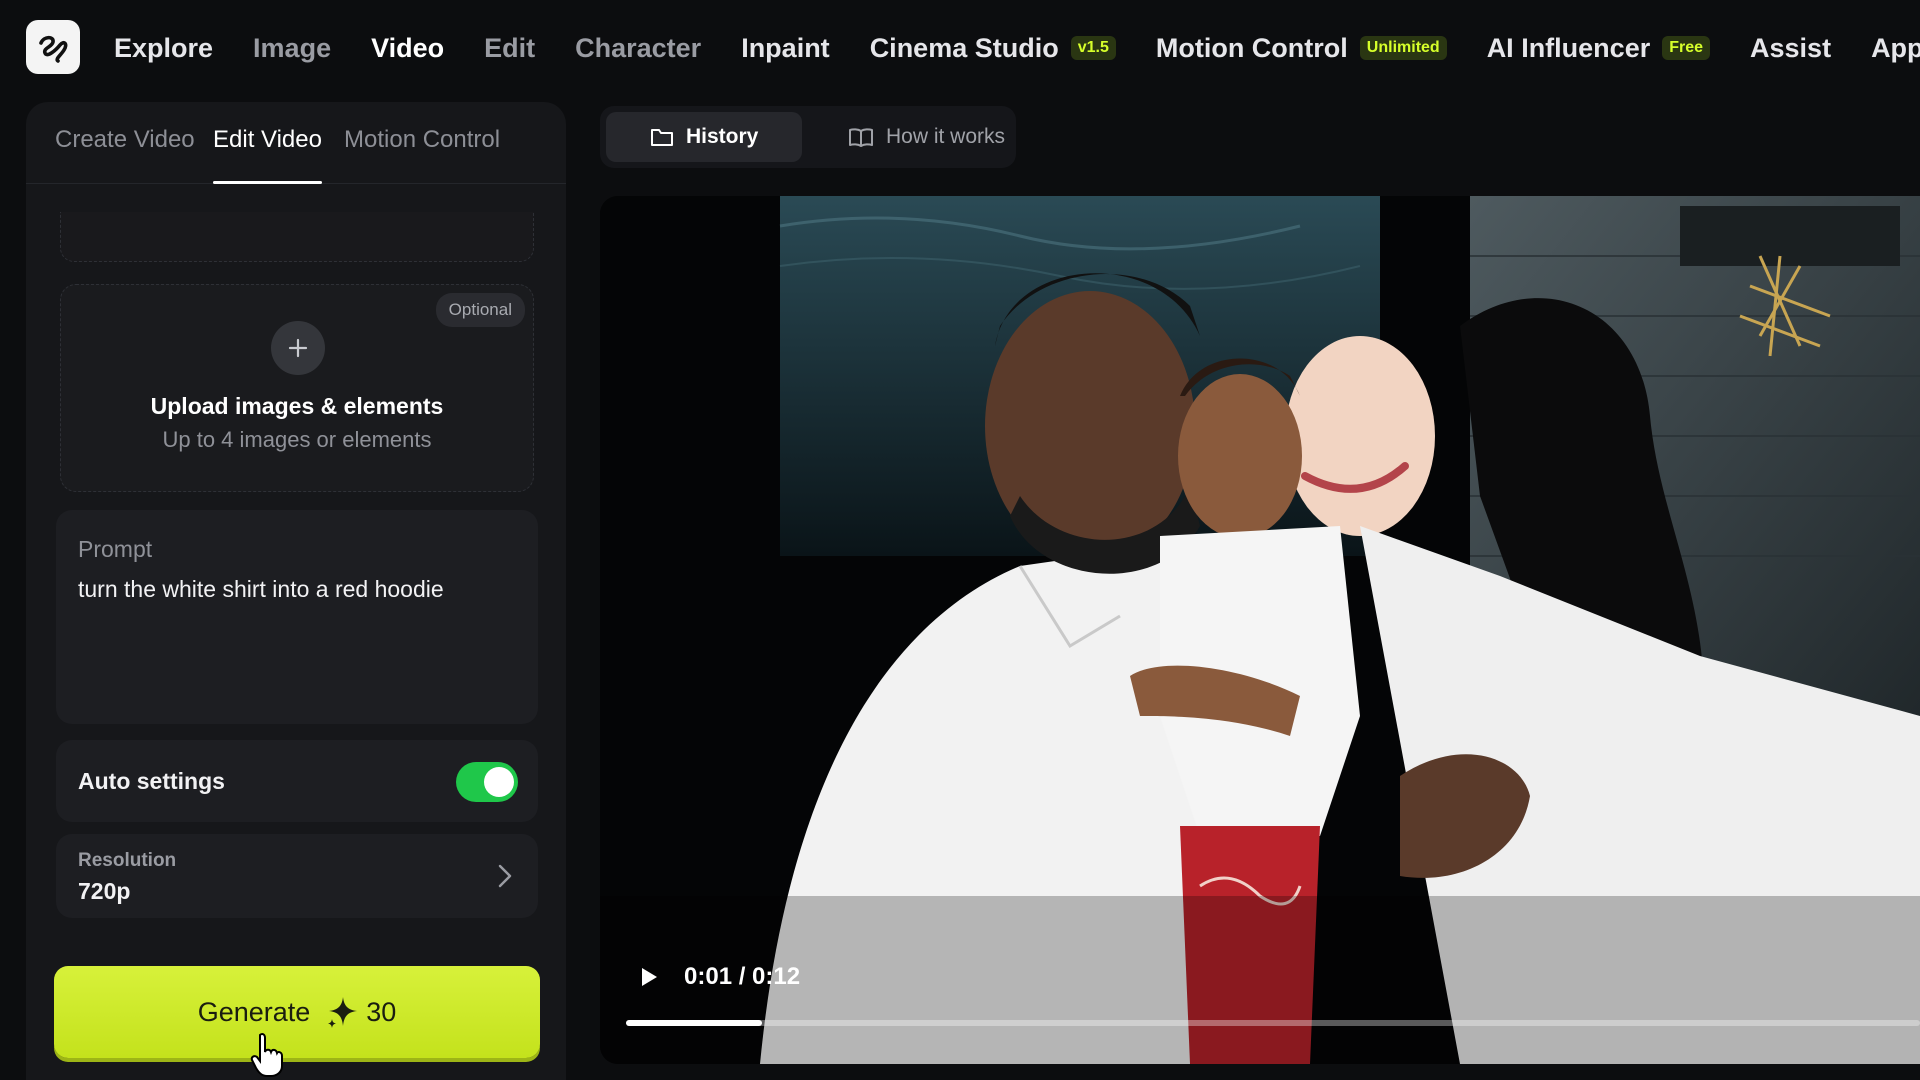 The width and height of the screenshot is (1920, 1080). Describe the element at coordinates (298, 348) in the screenshot. I see `plus-icon` at that location.